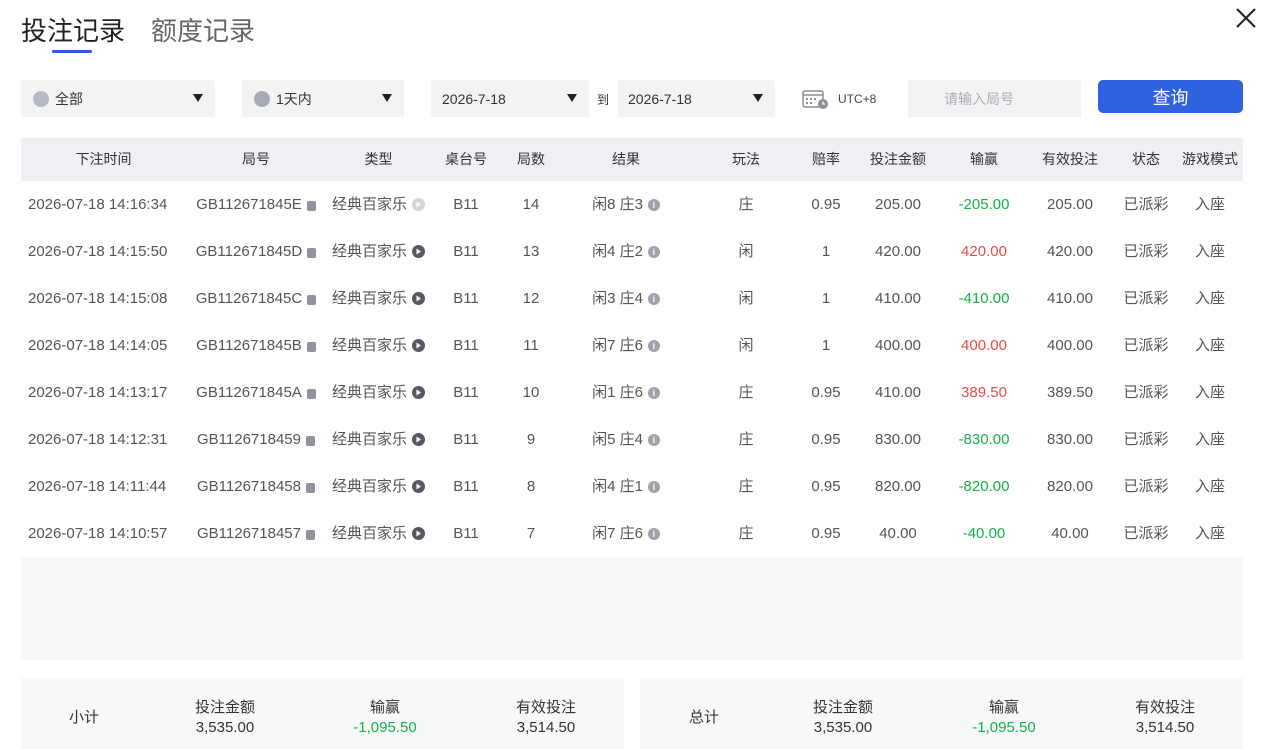 The height and width of the screenshot is (749, 1265). I want to click on cell-num: 14, so click(531, 204).